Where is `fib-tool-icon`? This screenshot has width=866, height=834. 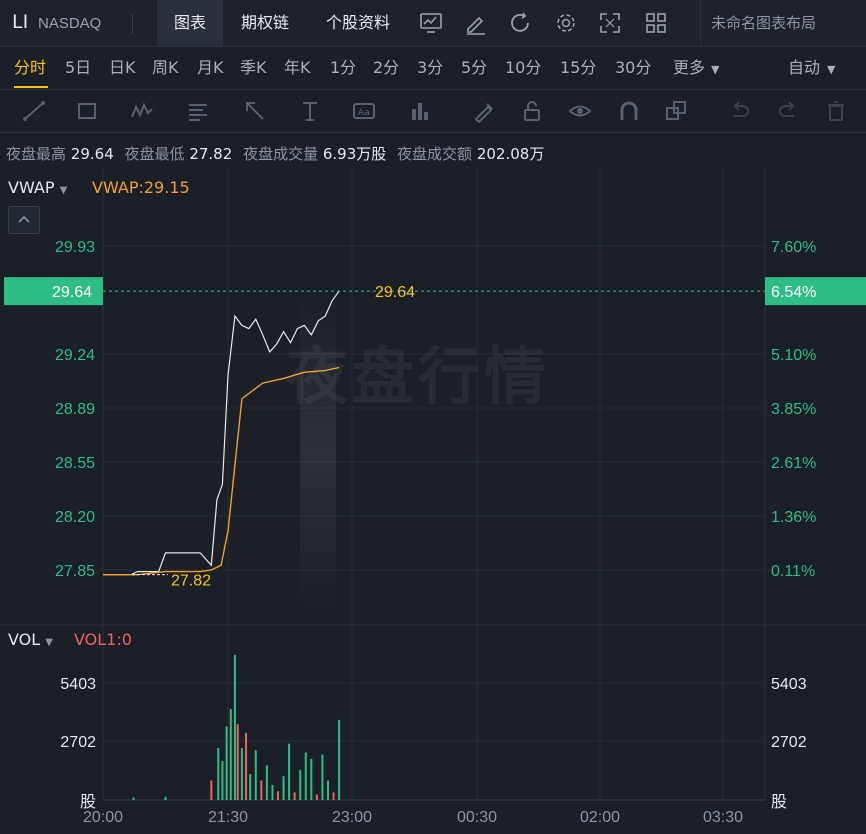
fib-tool-icon is located at coordinates (198, 111).